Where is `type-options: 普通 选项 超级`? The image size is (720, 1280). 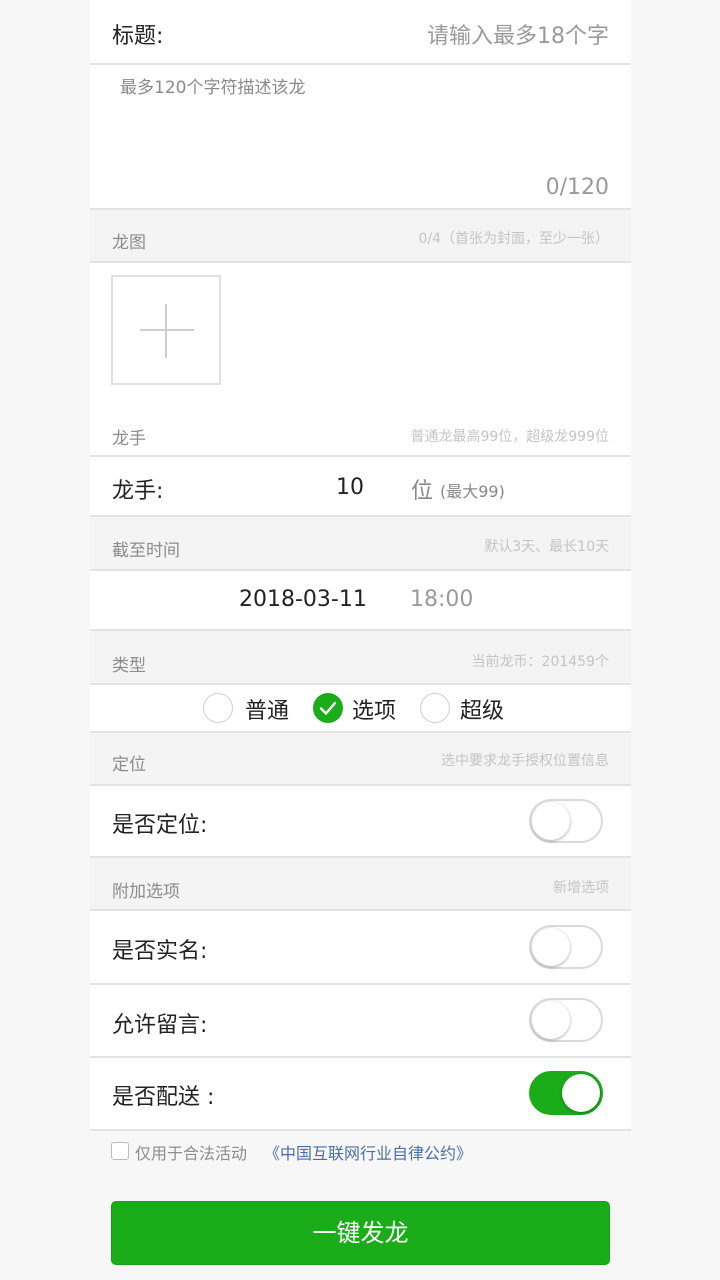
type-options: 普通 选项 超级 is located at coordinates (360, 709).